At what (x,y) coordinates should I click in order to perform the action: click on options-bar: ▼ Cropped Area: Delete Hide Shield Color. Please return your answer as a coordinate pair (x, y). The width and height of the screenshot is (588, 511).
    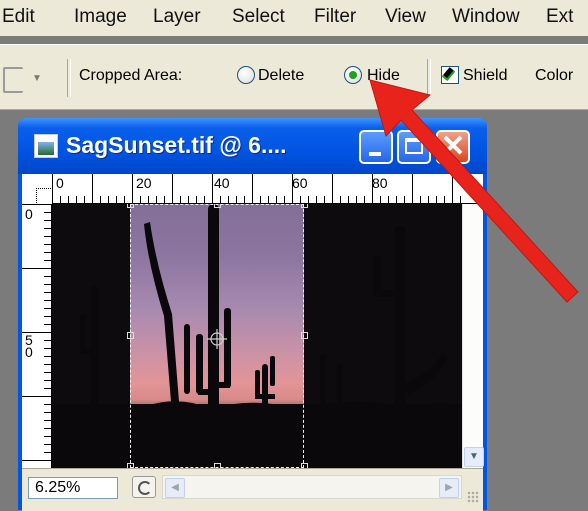
    Looking at the image, I should click on (294, 77).